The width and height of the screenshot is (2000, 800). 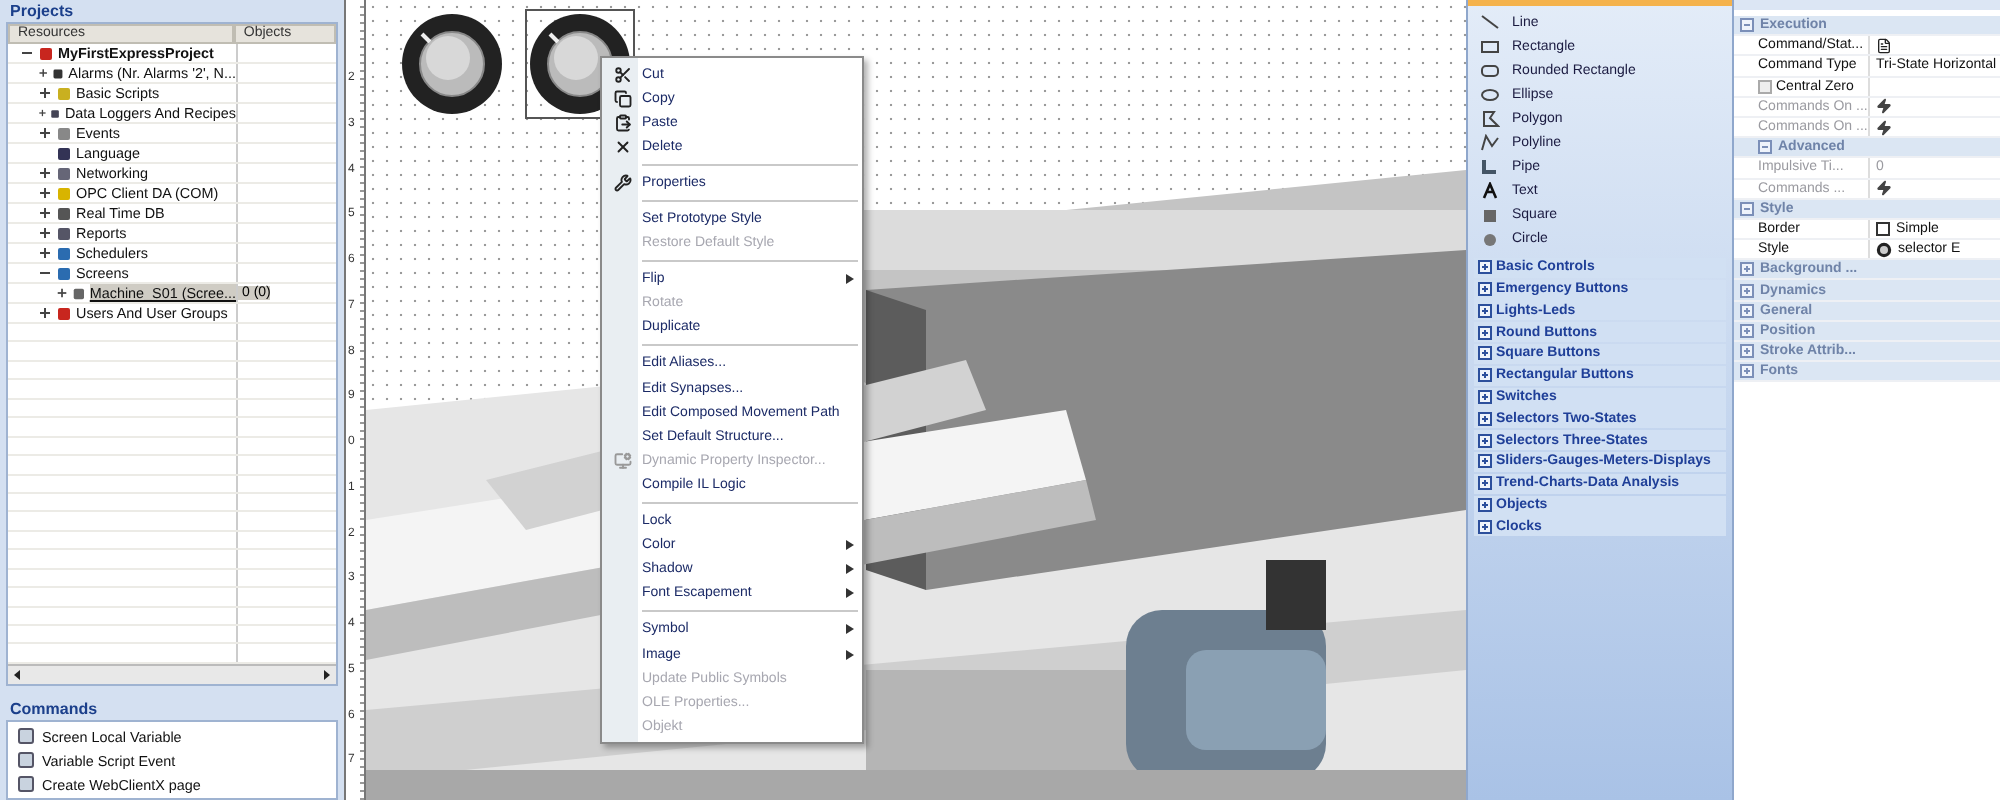 I want to click on scissors-icon, so click(x=622, y=74).